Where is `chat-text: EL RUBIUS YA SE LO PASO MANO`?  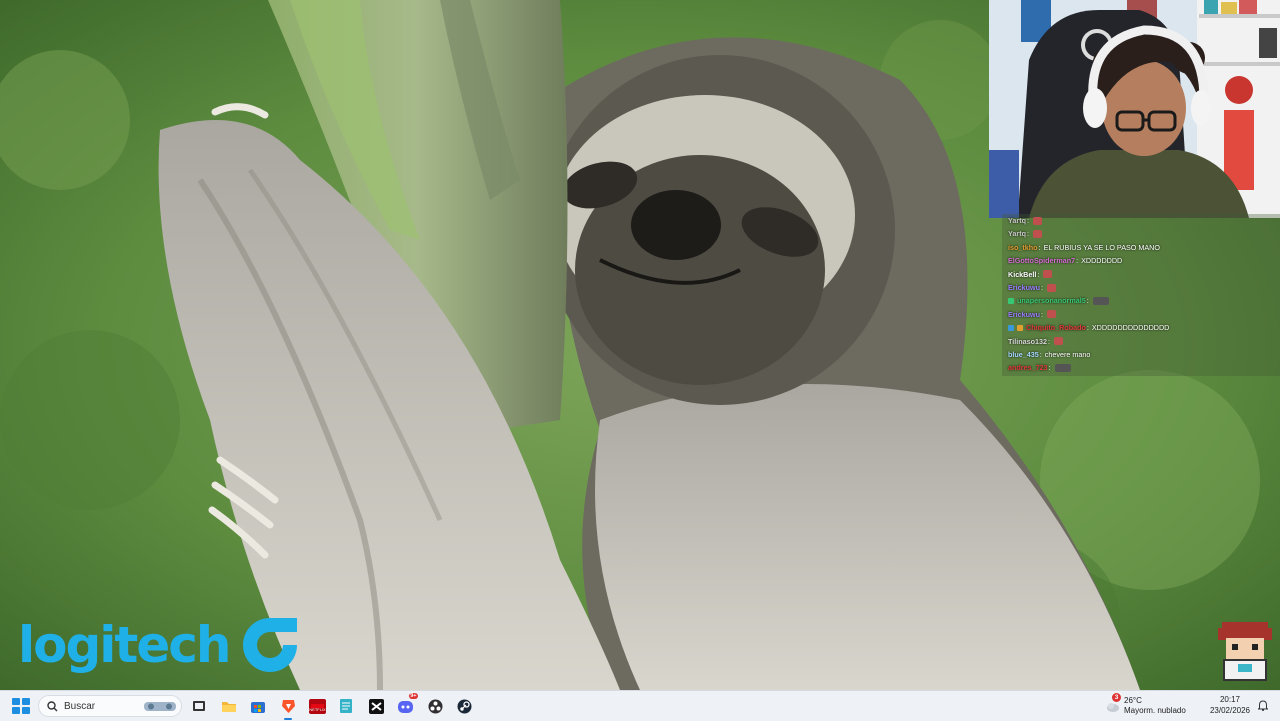 chat-text: EL RUBIUS YA SE LO PASO MANO is located at coordinates (1101, 247).